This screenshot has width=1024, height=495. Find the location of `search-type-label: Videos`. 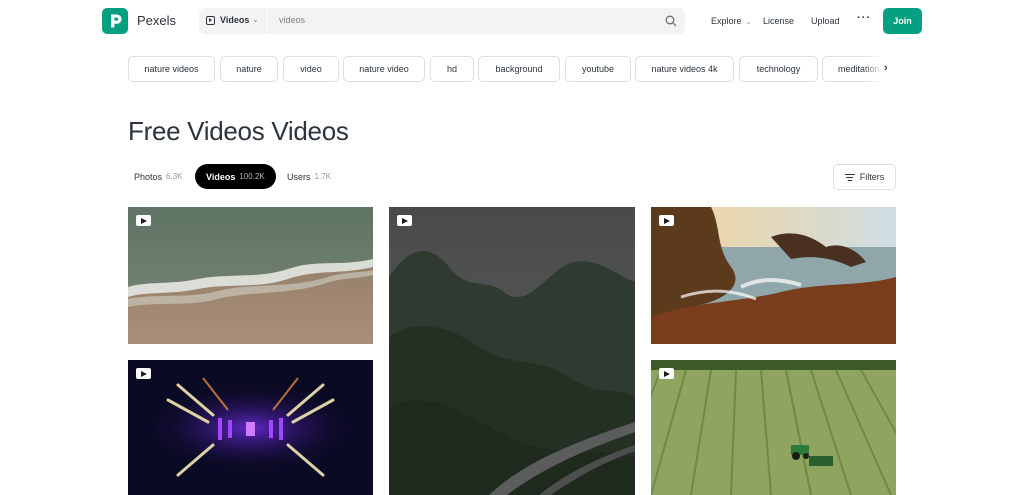

search-type-label: Videos is located at coordinates (235, 20).